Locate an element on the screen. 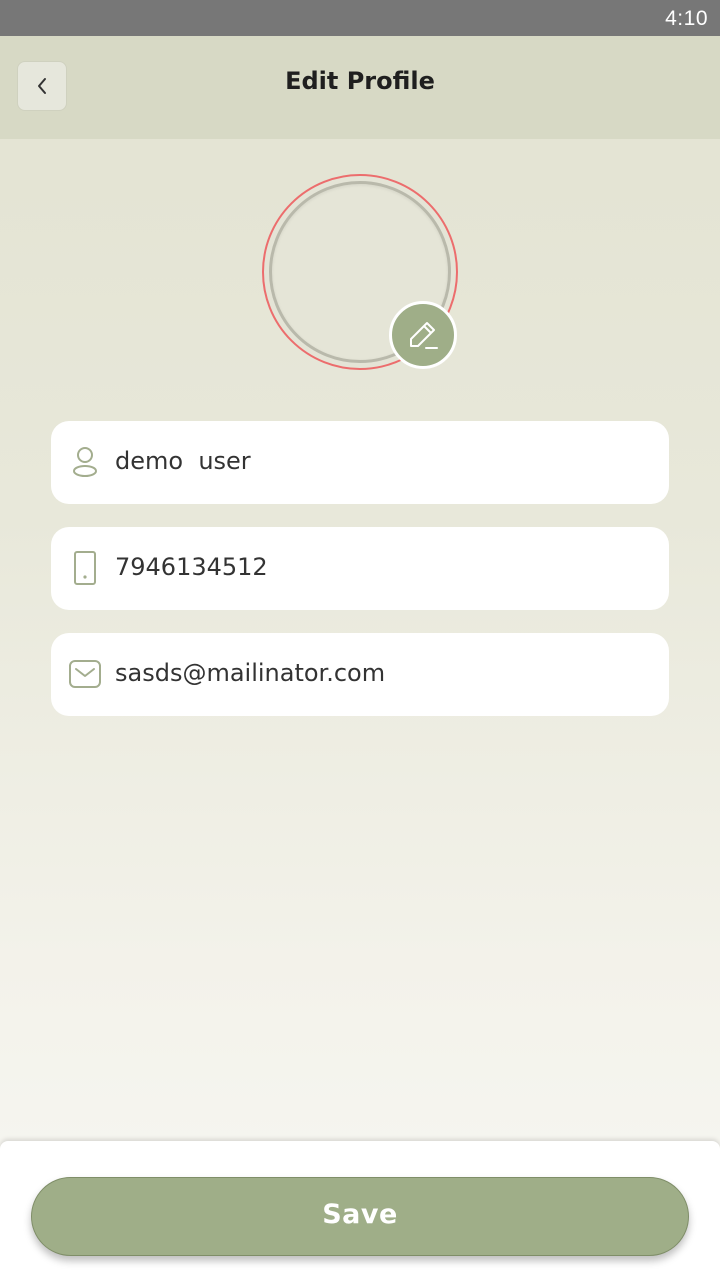  email-field: sasds@mailinator.com is located at coordinates (360, 674).